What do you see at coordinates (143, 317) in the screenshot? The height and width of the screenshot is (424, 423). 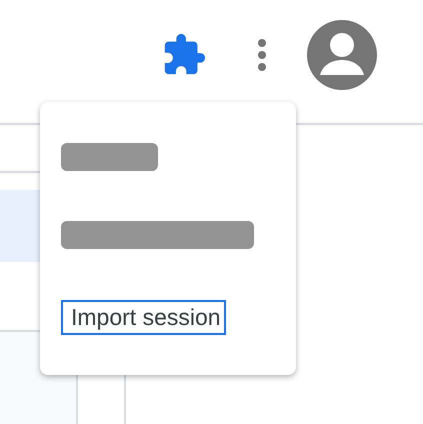 I see `menu-item: Import session` at bounding box center [143, 317].